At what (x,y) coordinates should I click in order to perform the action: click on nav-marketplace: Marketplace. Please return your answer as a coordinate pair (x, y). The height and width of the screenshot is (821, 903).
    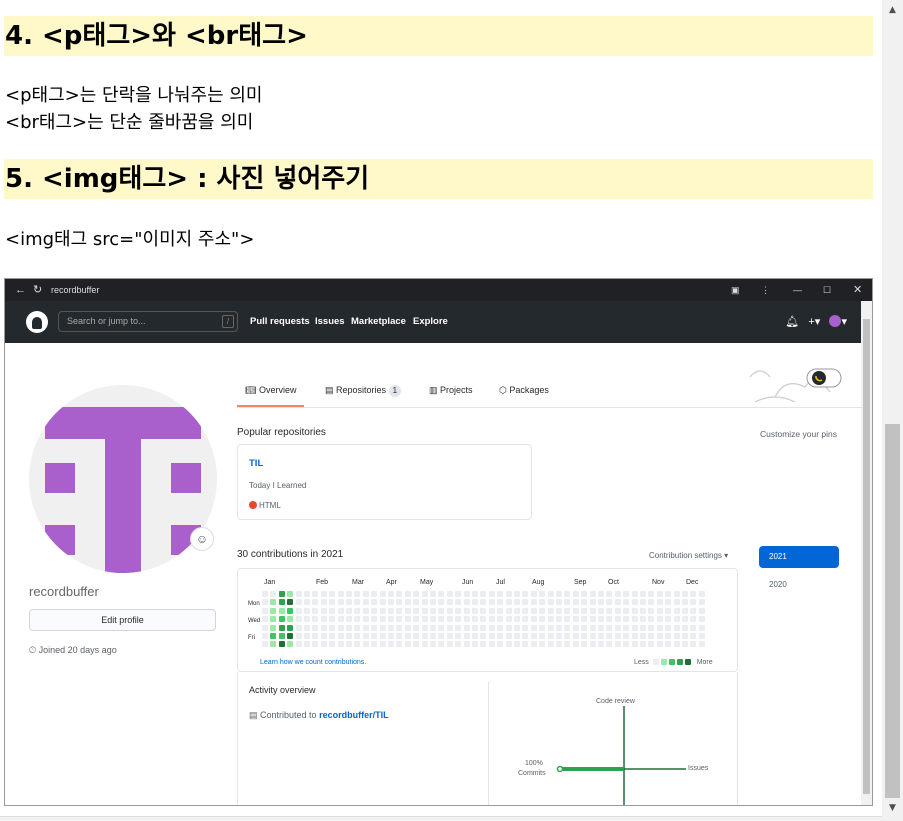
    Looking at the image, I should click on (378, 321).